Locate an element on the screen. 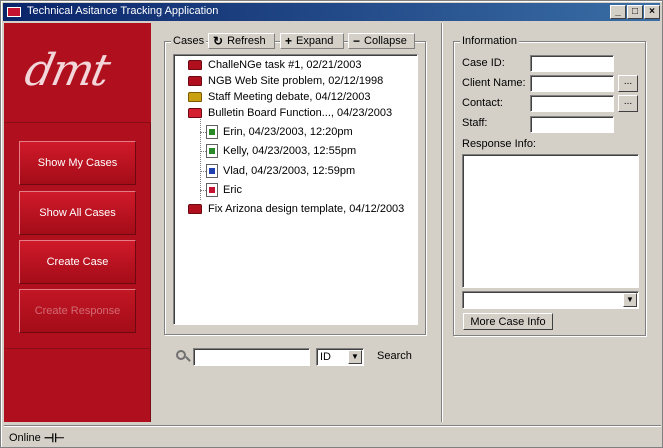  tree-item-label: NGB Web Site problem, 02/12/1998 is located at coordinates (296, 81).